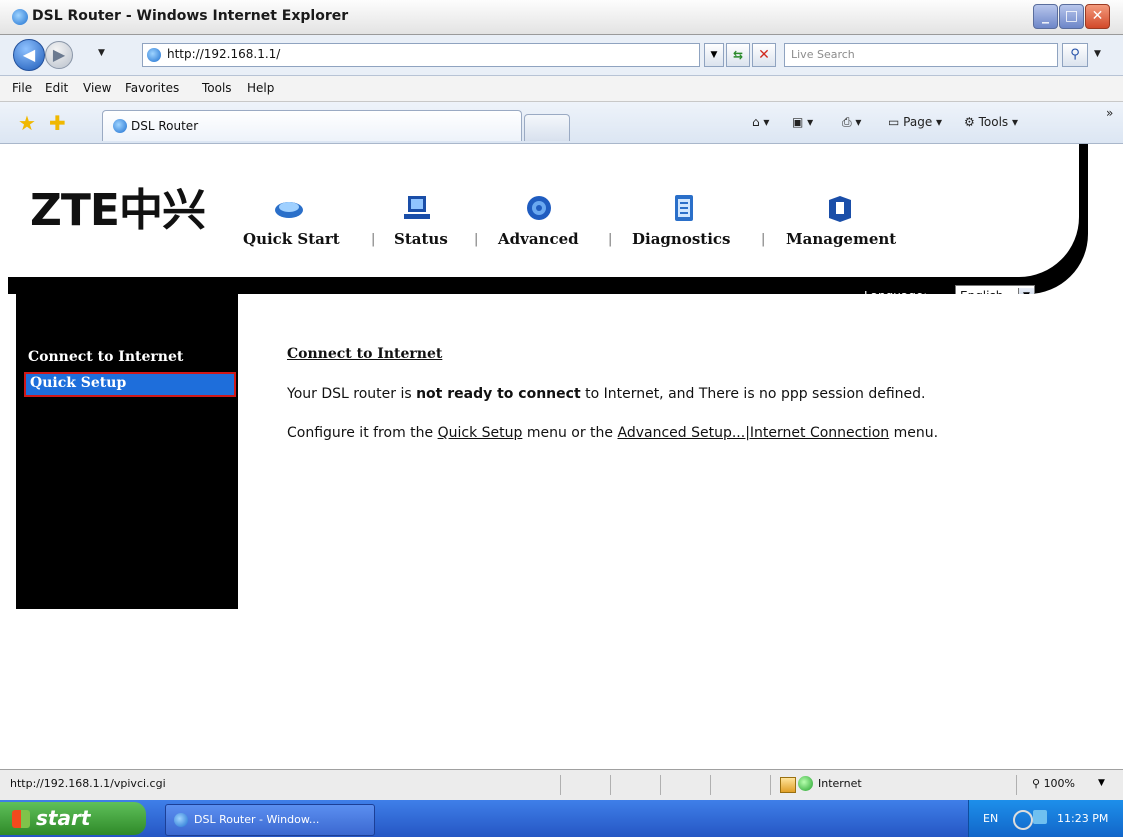  I want to click on nav-management: Management, so click(841, 239).